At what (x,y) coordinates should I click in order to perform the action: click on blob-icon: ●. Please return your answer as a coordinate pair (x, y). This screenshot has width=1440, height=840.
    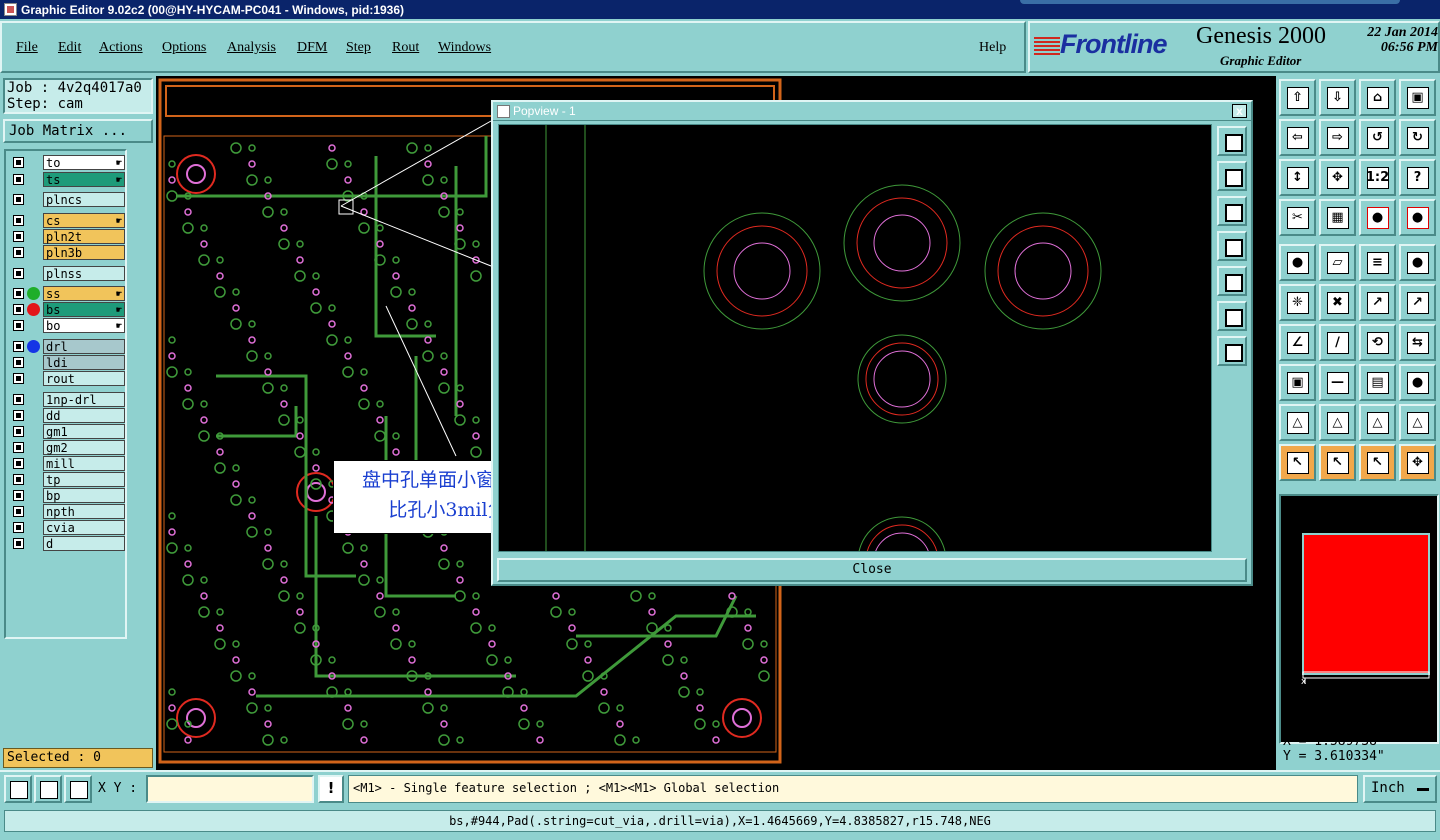
    Looking at the image, I should click on (1417, 382).